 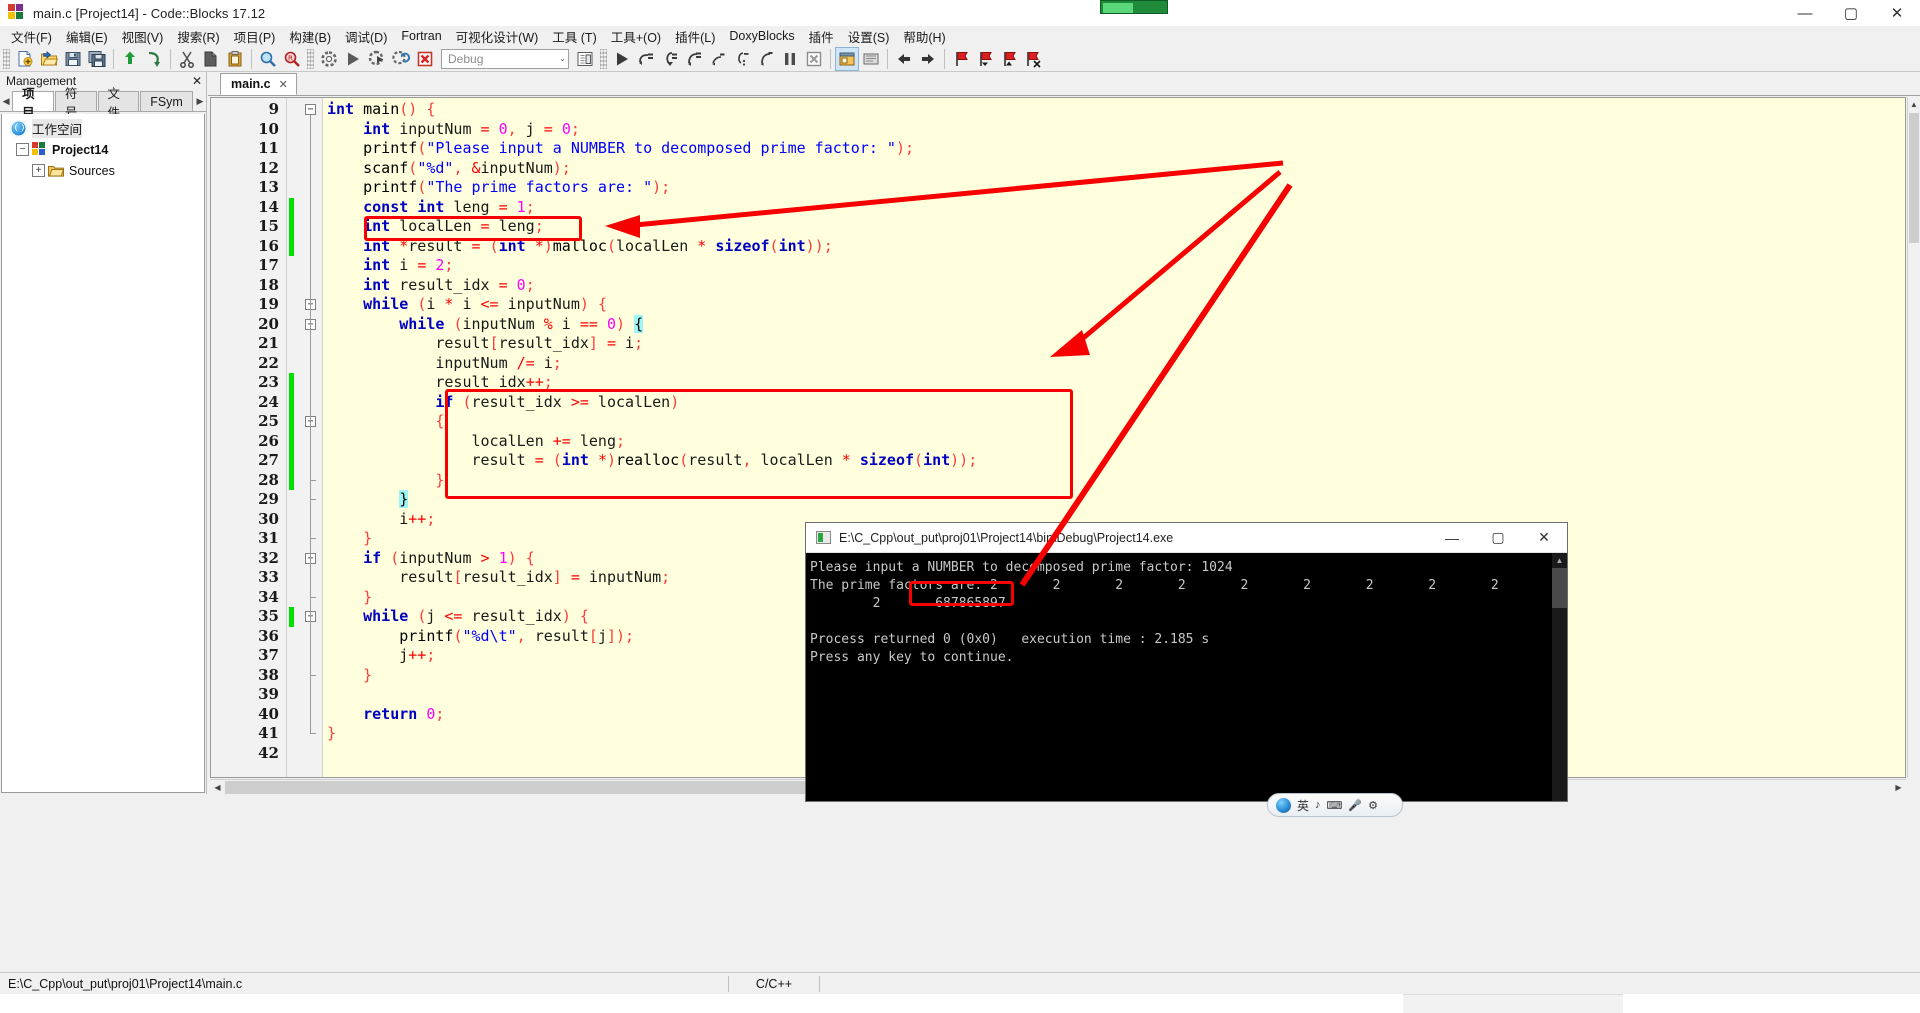 What do you see at coordinates (103, 149) in the screenshot?
I see `tree-node-project: − Project14` at bounding box center [103, 149].